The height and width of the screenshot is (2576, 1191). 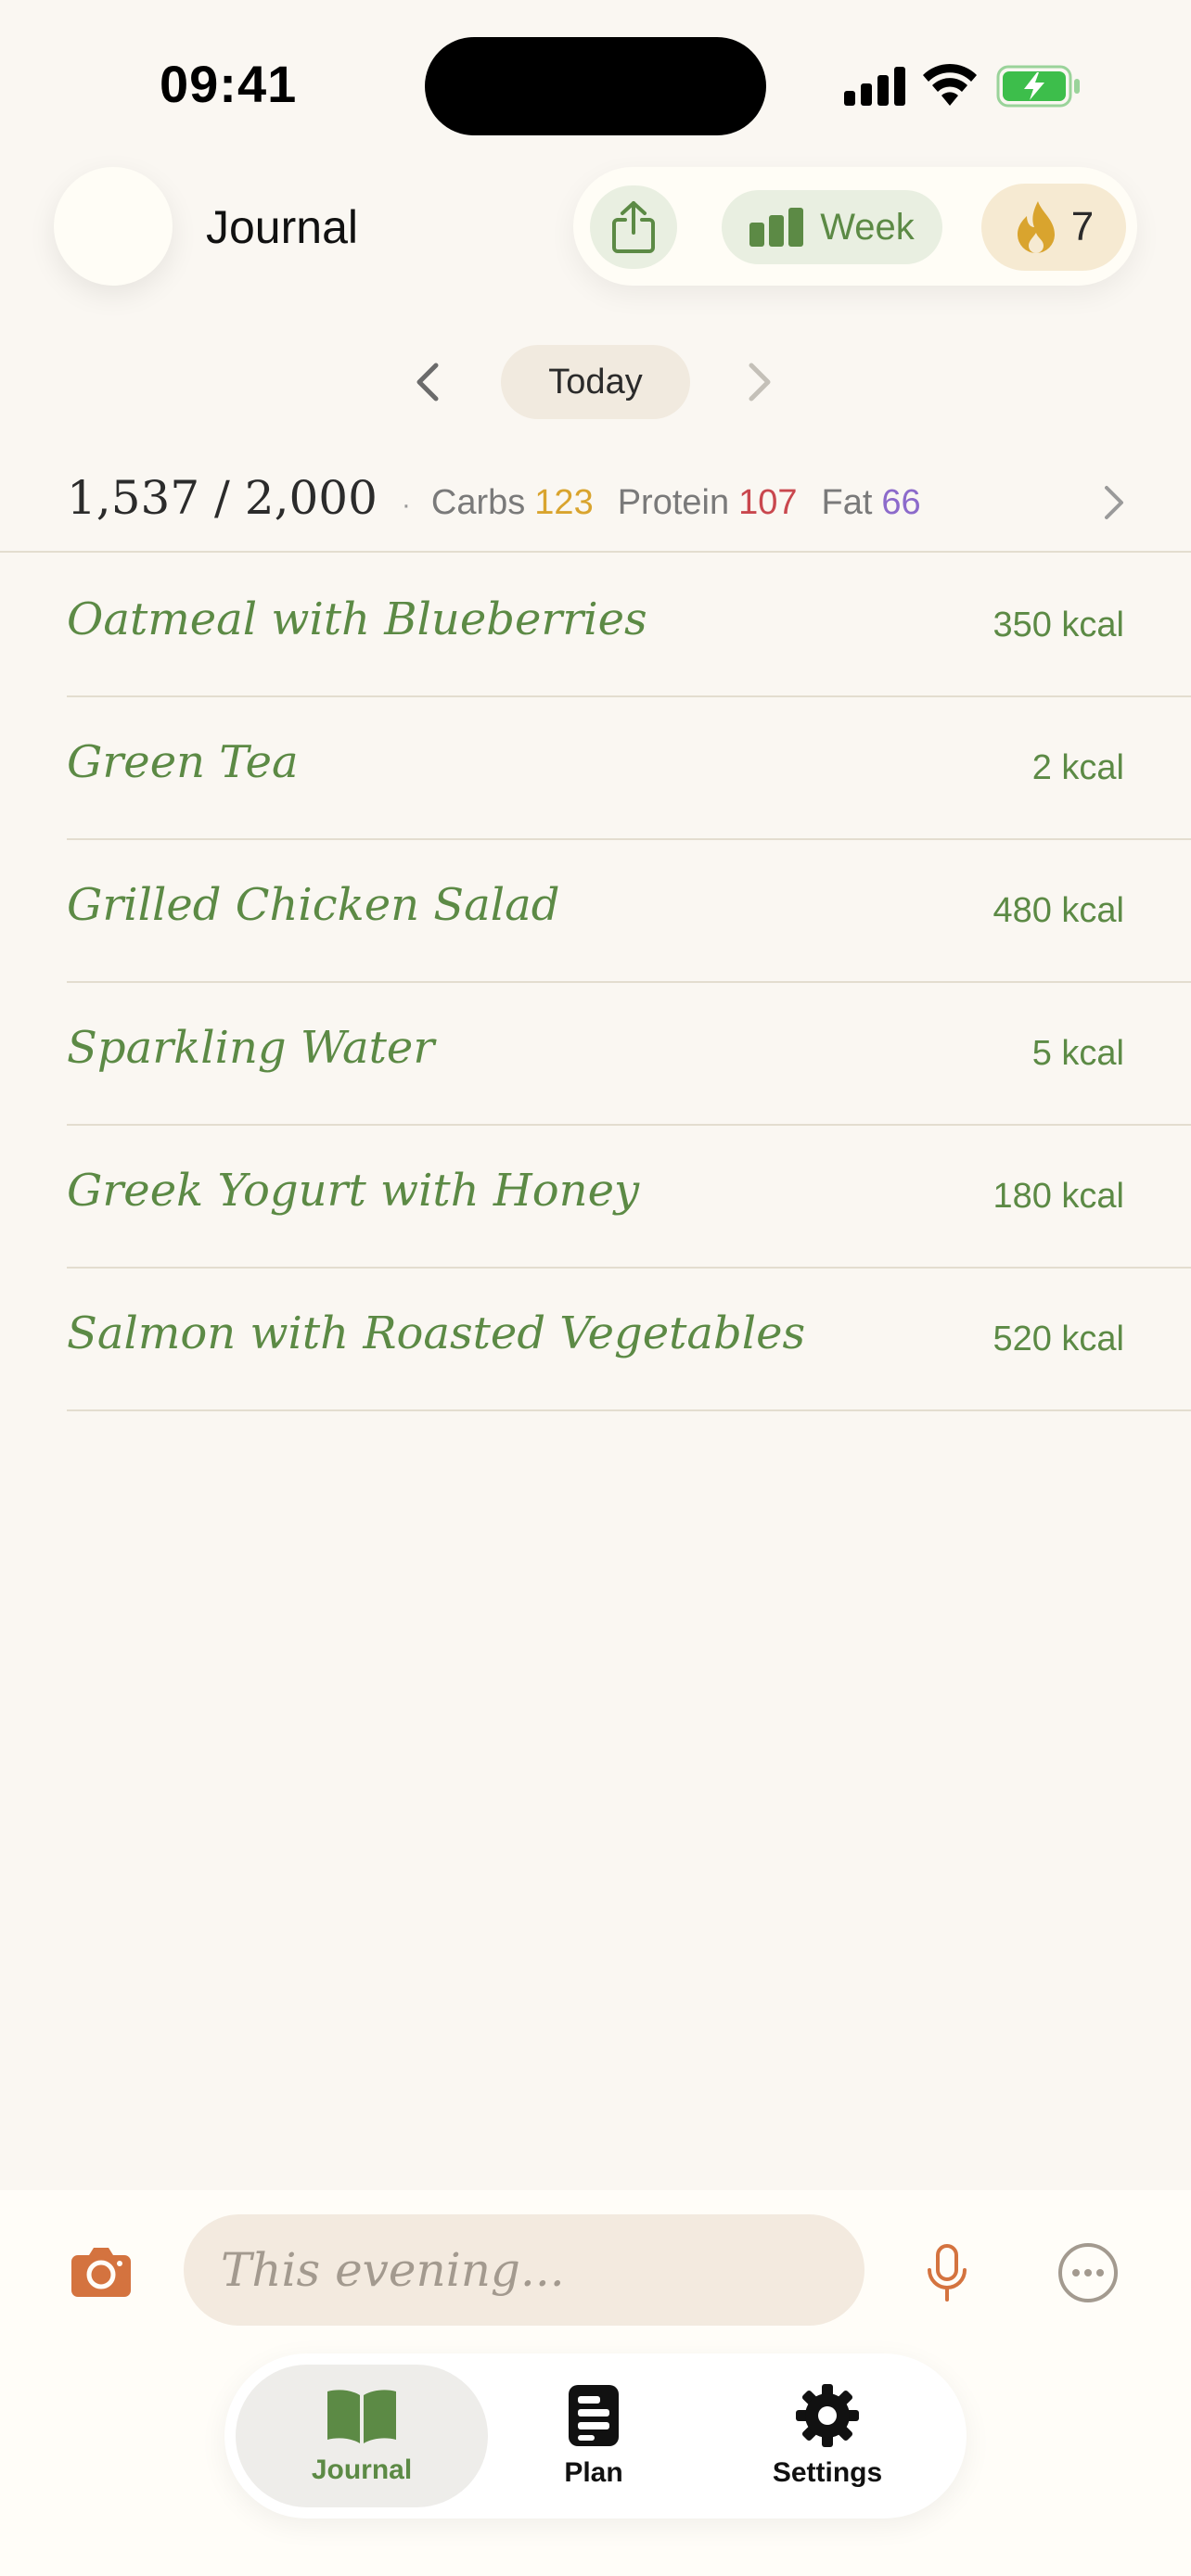 What do you see at coordinates (1038, 87) in the screenshot?
I see `battery-charging-icon` at bounding box center [1038, 87].